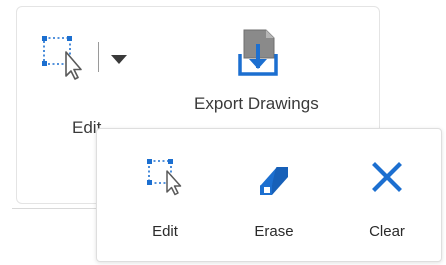  Describe the element at coordinates (119, 59) in the screenshot. I see `chevron-down-icon` at that location.